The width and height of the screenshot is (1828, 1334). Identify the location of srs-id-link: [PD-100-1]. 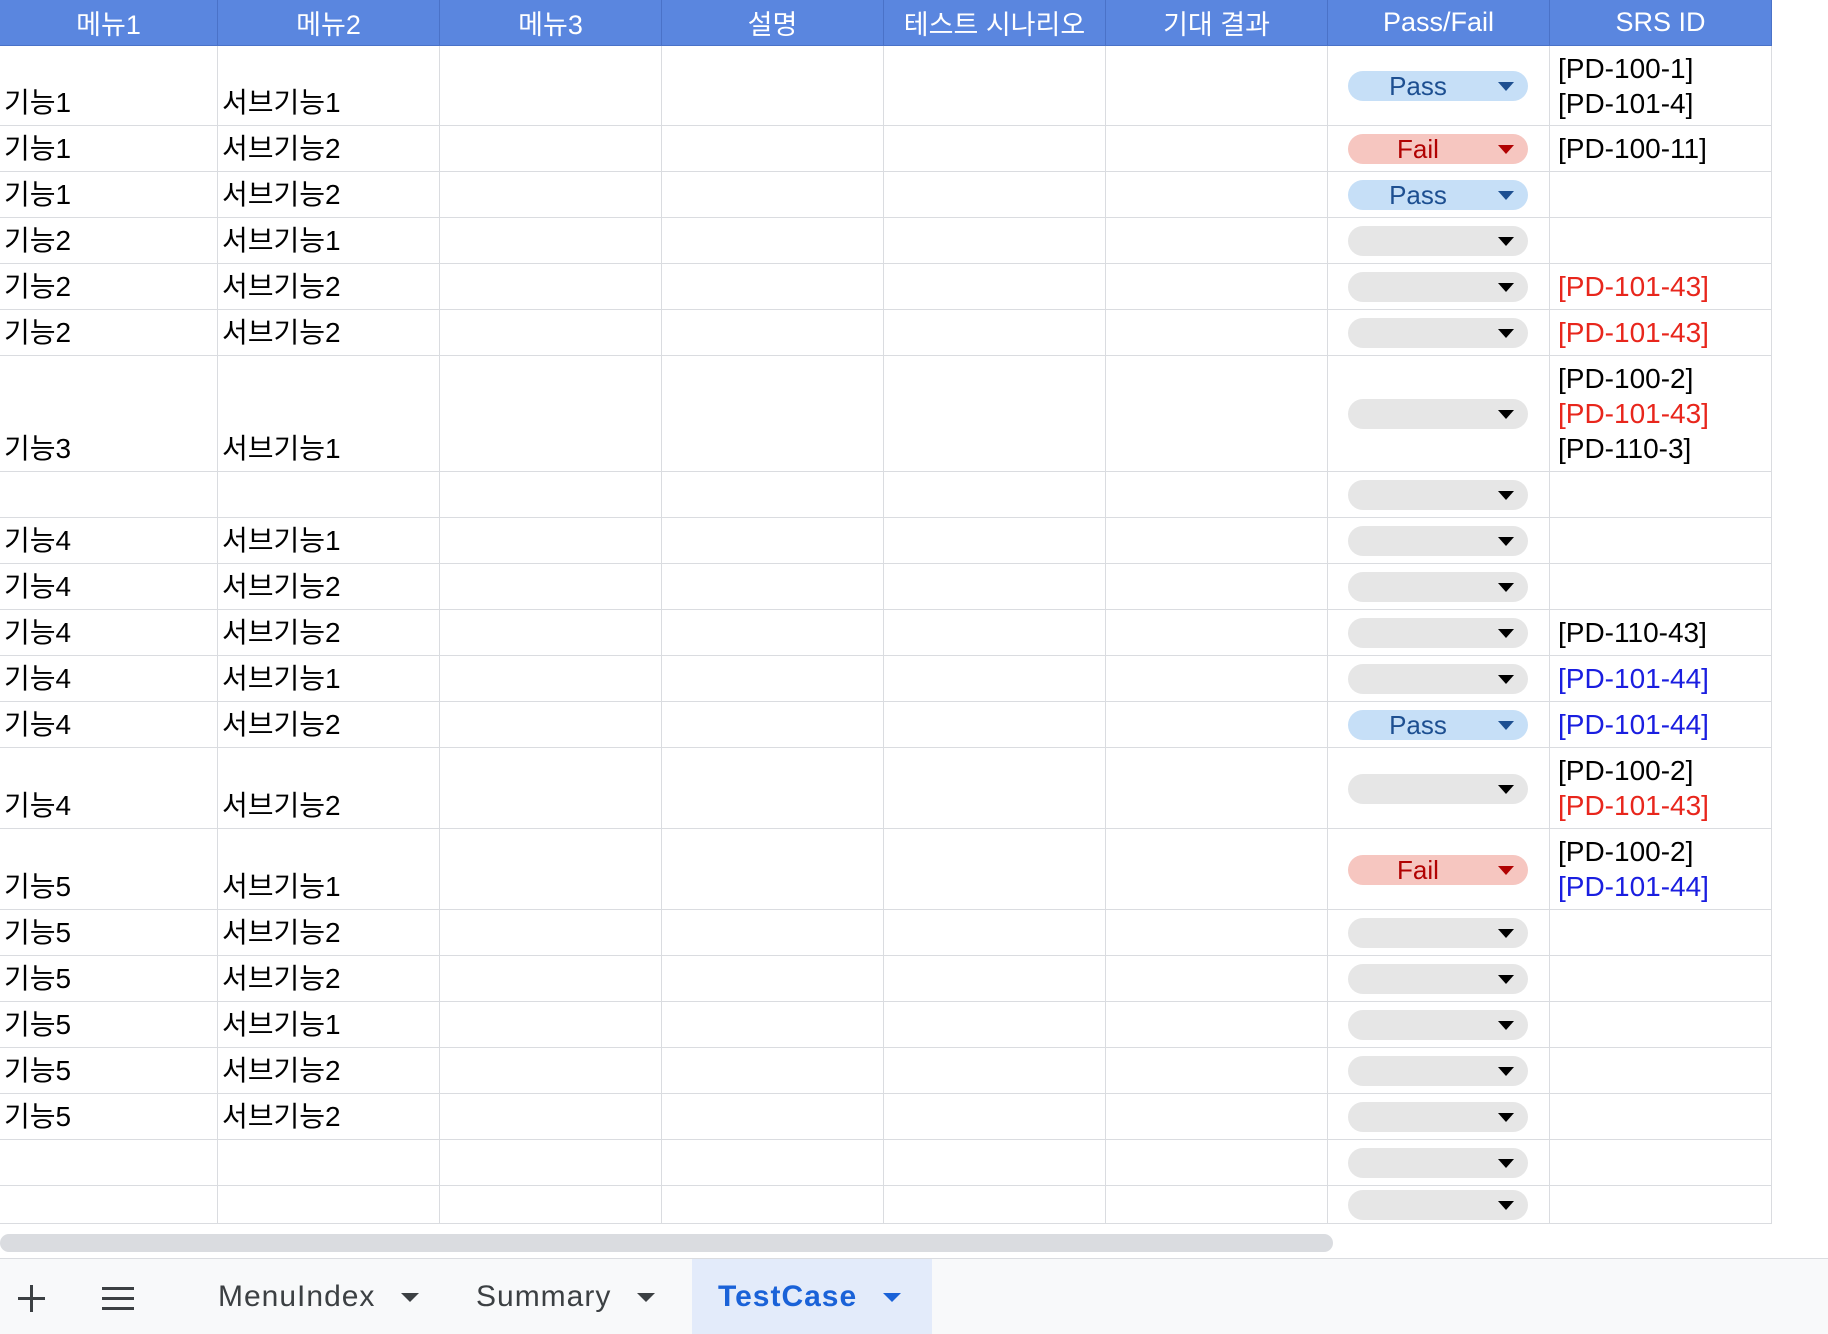
(1625, 68).